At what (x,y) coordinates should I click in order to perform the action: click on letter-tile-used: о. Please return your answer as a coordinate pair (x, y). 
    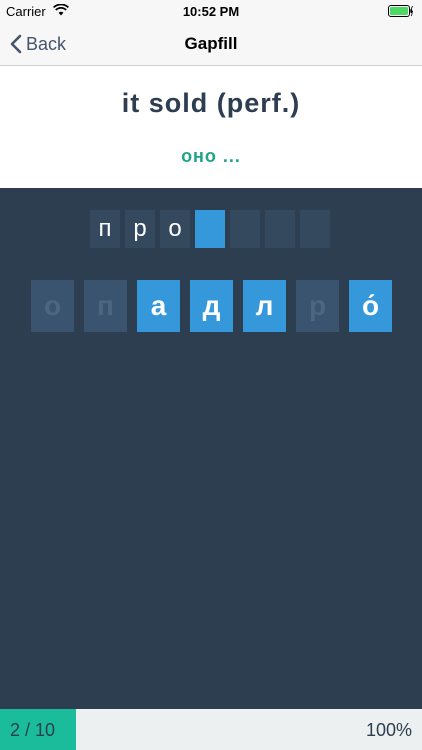
    Looking at the image, I should click on (52, 306).